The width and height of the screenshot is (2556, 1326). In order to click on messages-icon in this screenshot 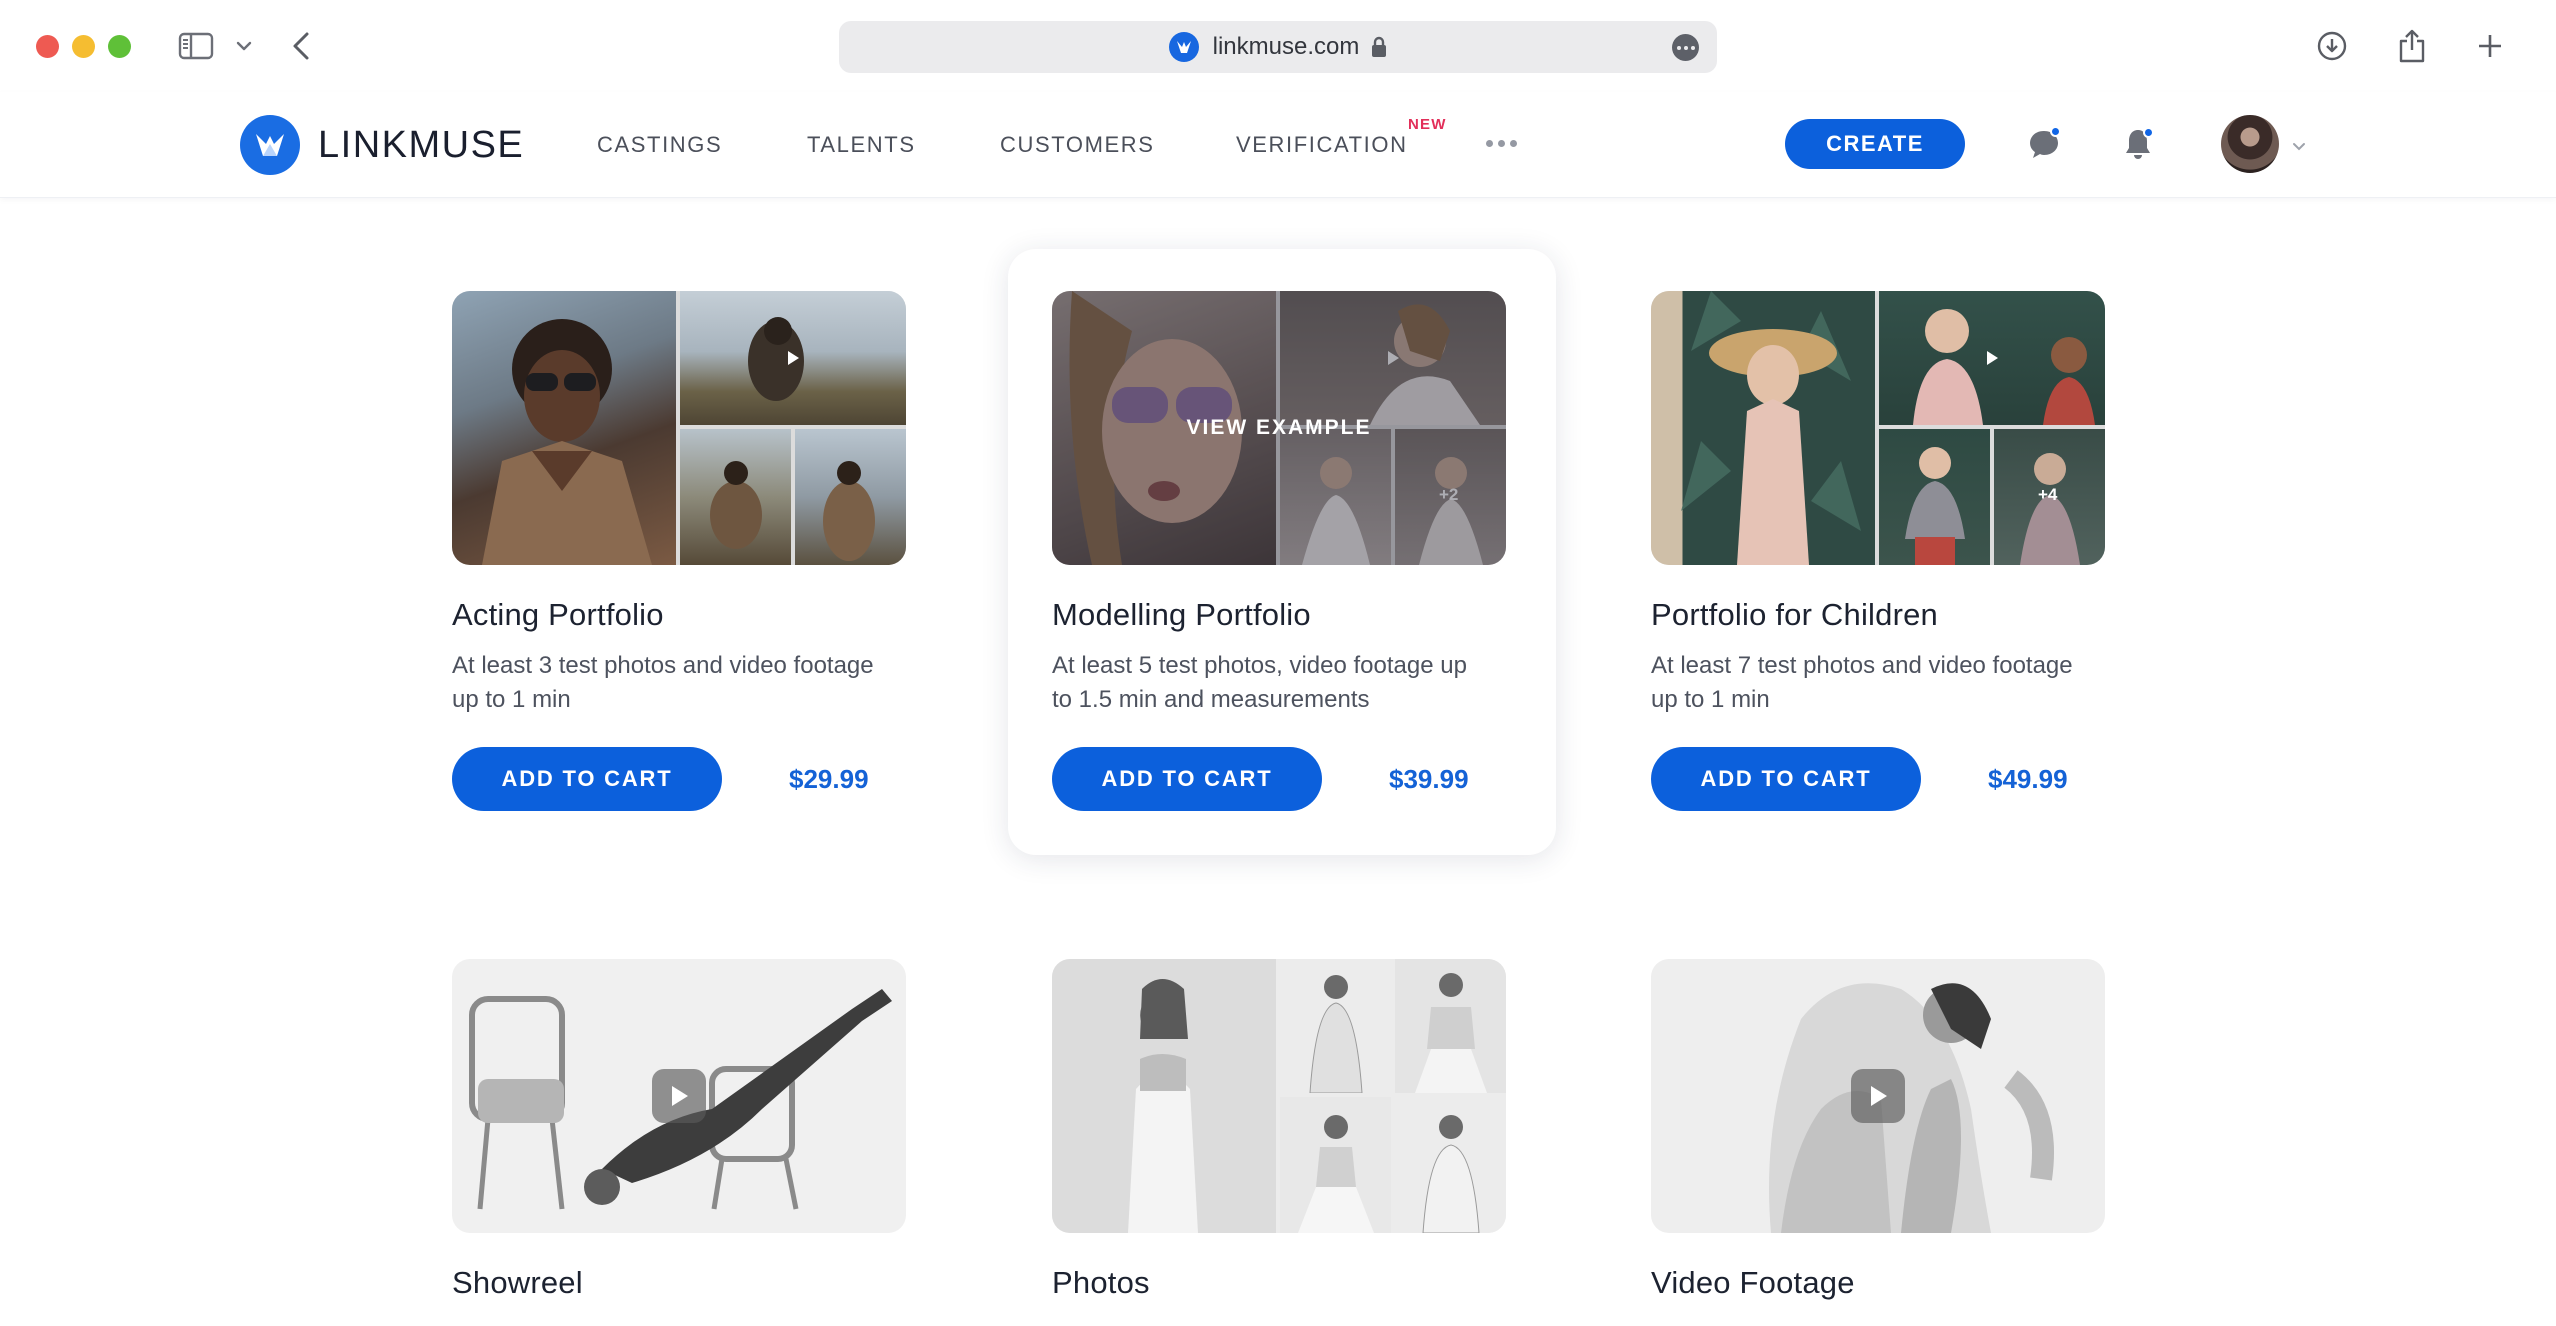, I will do `click(2044, 144)`.